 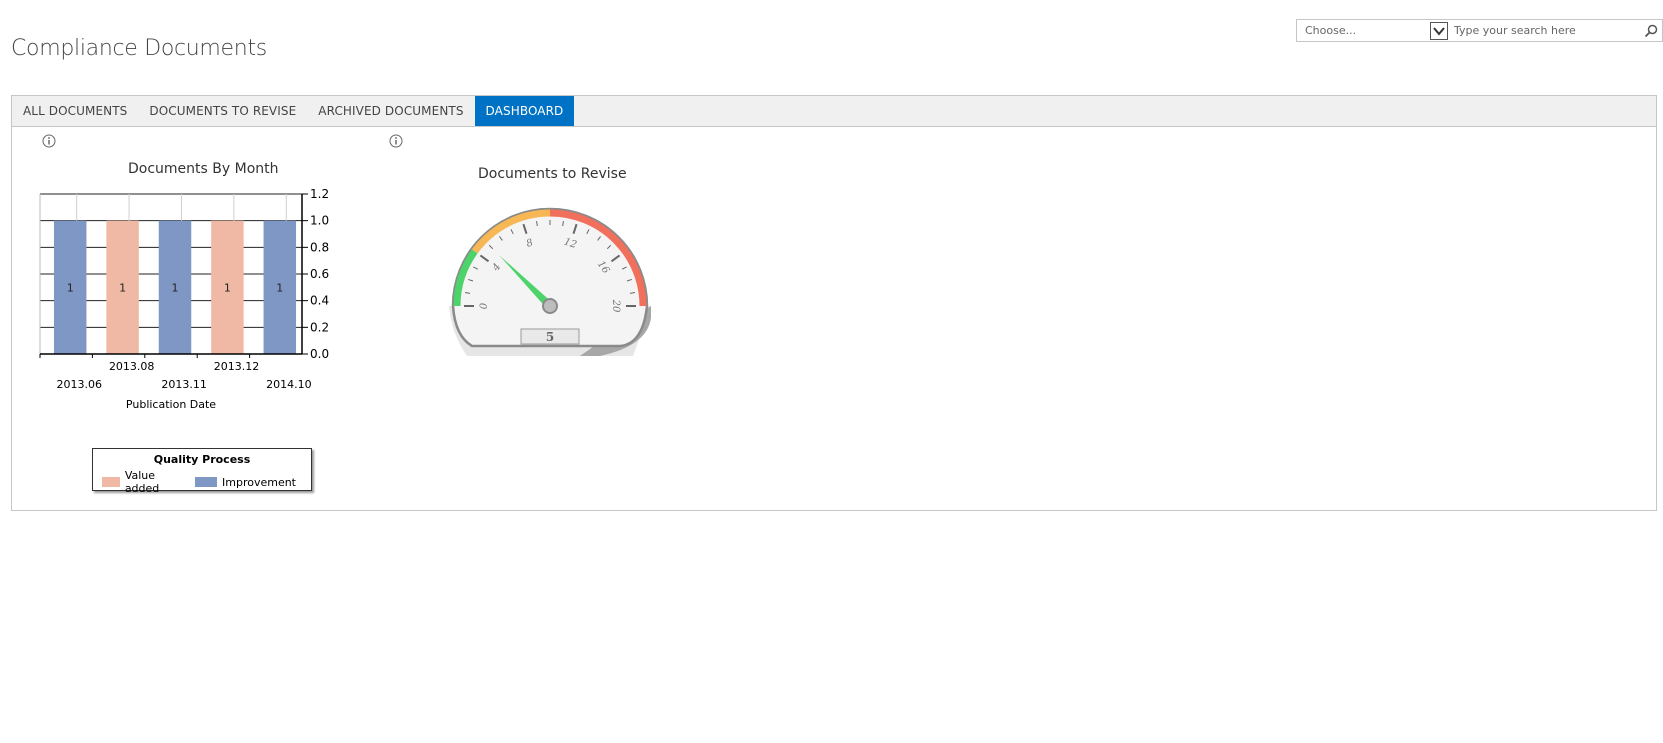 What do you see at coordinates (319, 327) in the screenshot?
I see `y-tick-label: 0.2` at bounding box center [319, 327].